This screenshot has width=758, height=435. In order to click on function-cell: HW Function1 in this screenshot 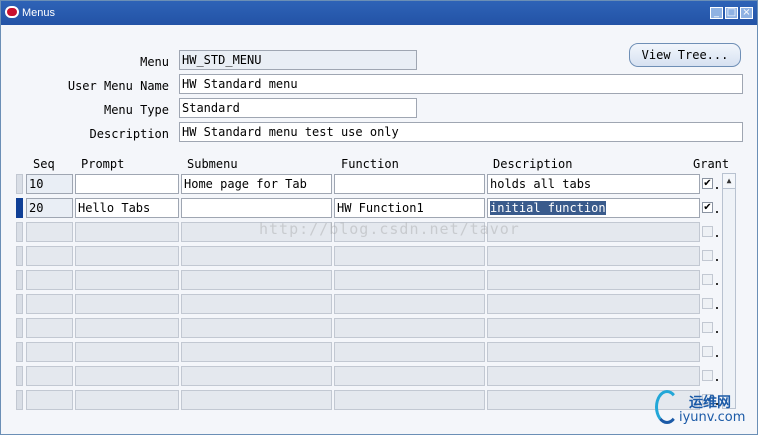, I will do `click(409, 208)`.